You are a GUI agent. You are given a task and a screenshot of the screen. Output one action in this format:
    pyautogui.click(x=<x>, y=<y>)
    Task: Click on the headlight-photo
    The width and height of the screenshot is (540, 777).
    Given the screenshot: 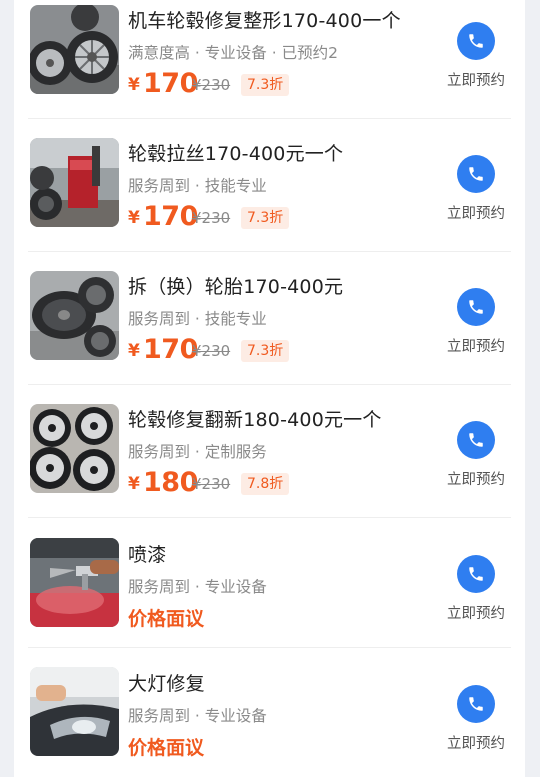 What is the action you would take?
    pyautogui.click(x=74, y=711)
    